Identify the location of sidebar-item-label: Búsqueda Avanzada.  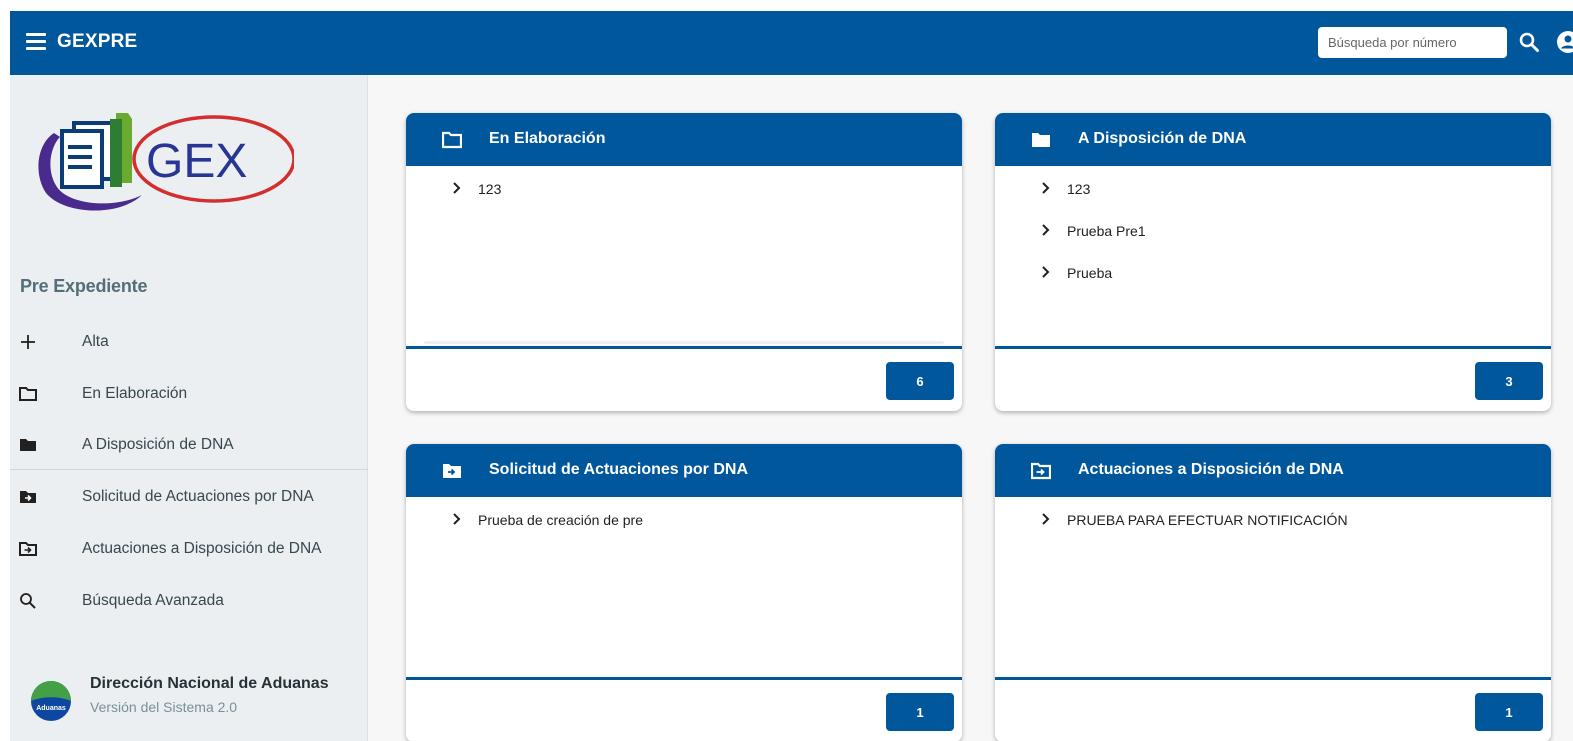
(153, 600).